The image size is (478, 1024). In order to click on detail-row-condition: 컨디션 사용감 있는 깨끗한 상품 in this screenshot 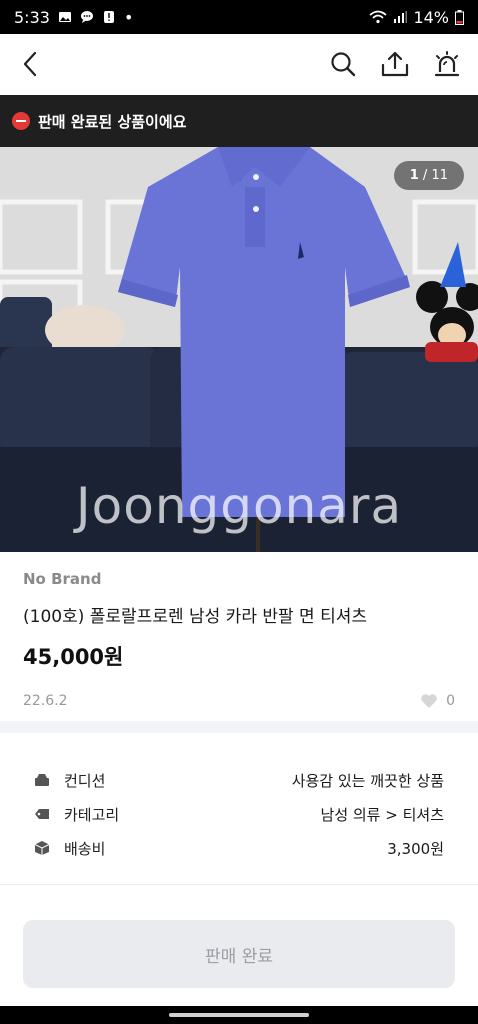, I will do `click(239, 780)`.